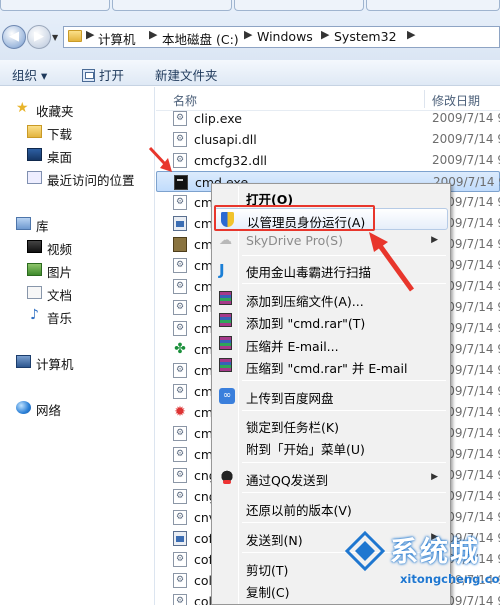 Image resolution: width=500 pixels, height=605 pixels. Describe the element at coordinates (117, 38) in the screenshot. I see `breadcrumb-computer: 计算机` at that location.